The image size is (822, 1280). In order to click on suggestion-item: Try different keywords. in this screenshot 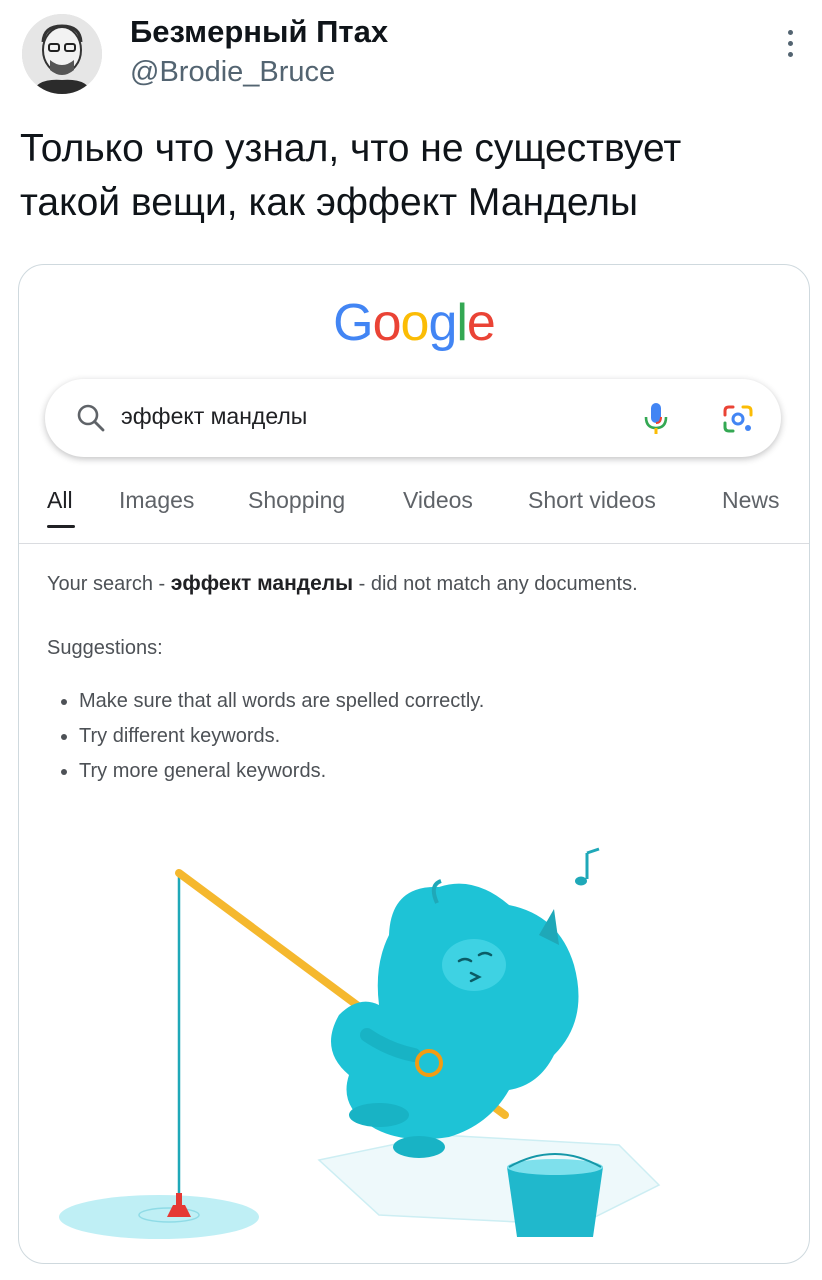, I will do `click(433, 736)`.